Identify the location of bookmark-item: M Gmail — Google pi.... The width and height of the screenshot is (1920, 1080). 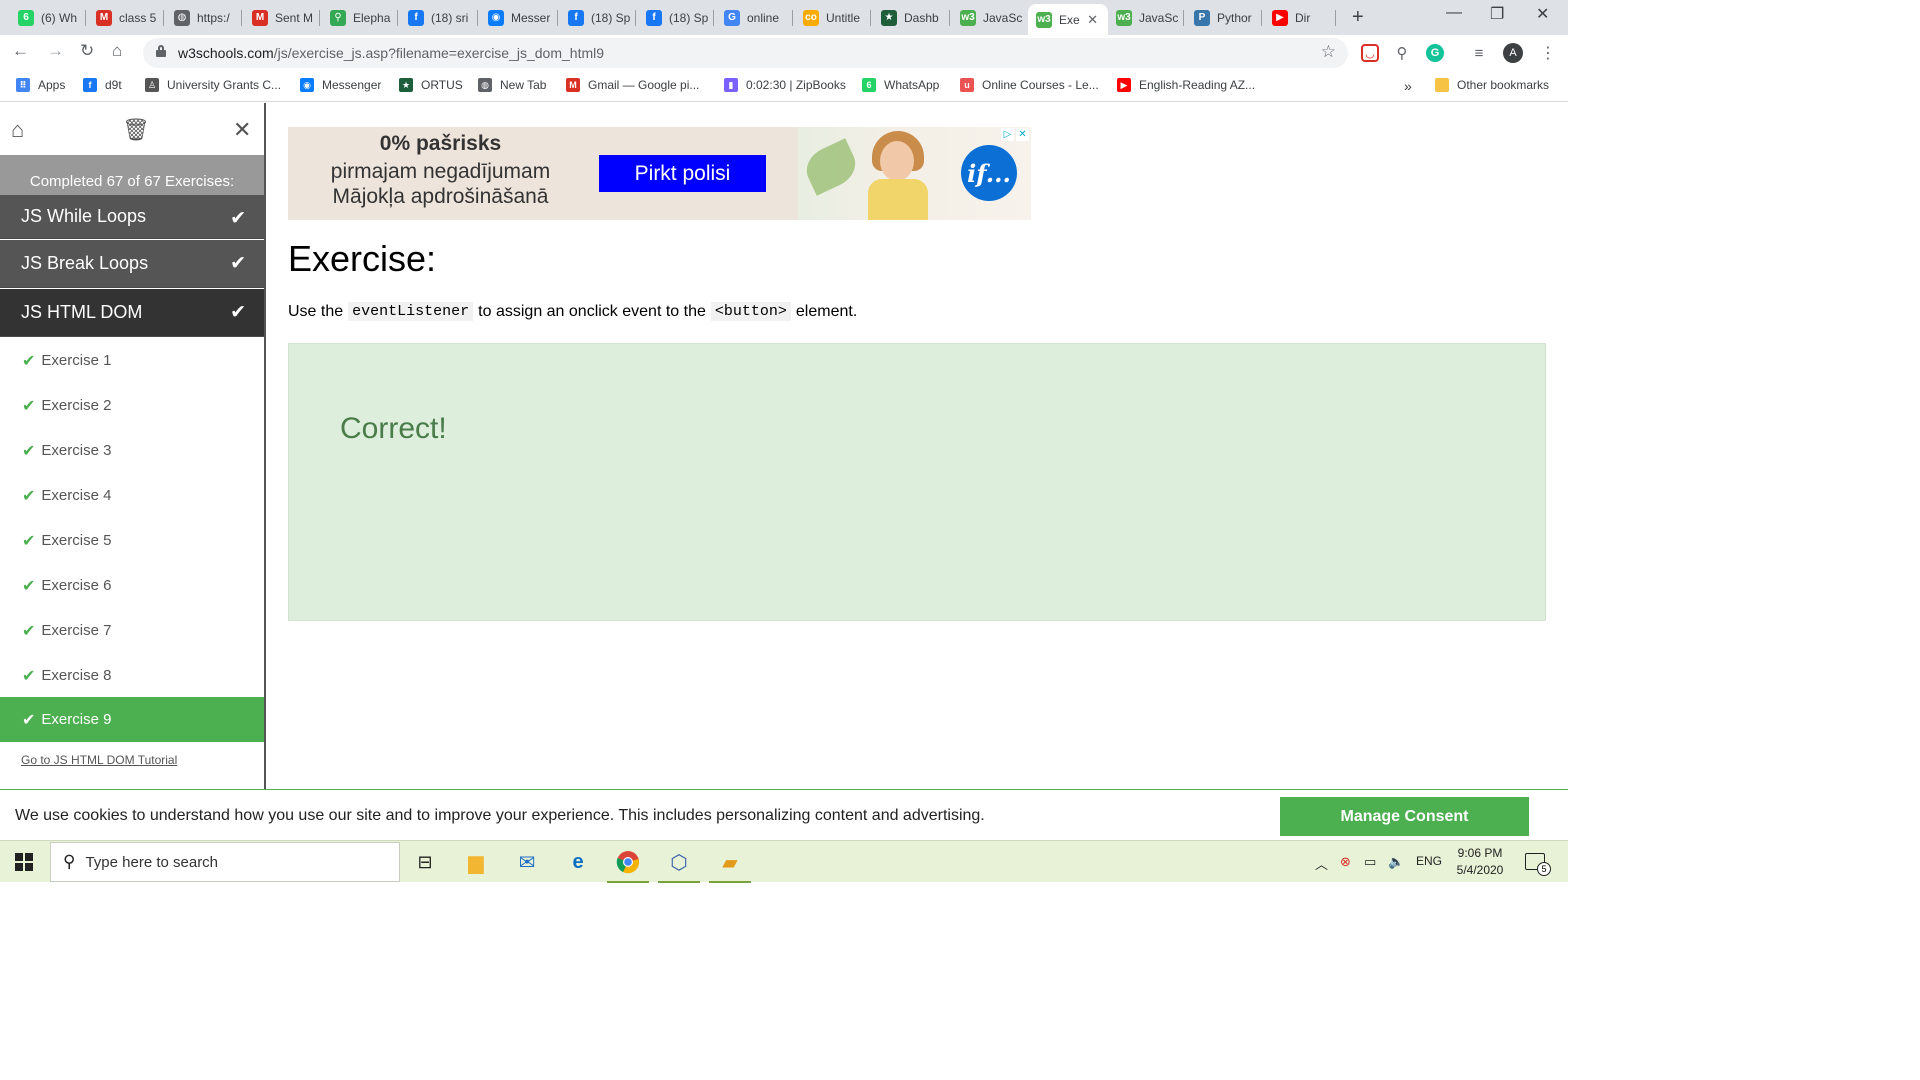
(632, 85).